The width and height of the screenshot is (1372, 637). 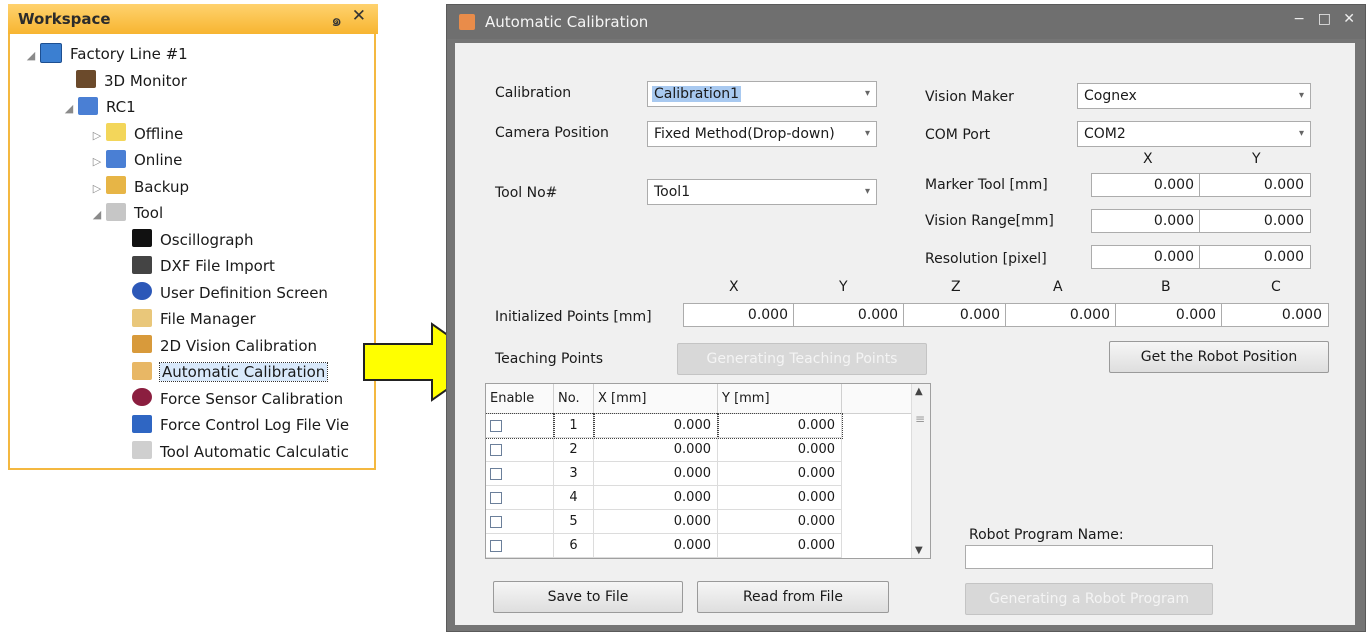 I want to click on table-row: 2 0.000 0.000, so click(x=700, y=450).